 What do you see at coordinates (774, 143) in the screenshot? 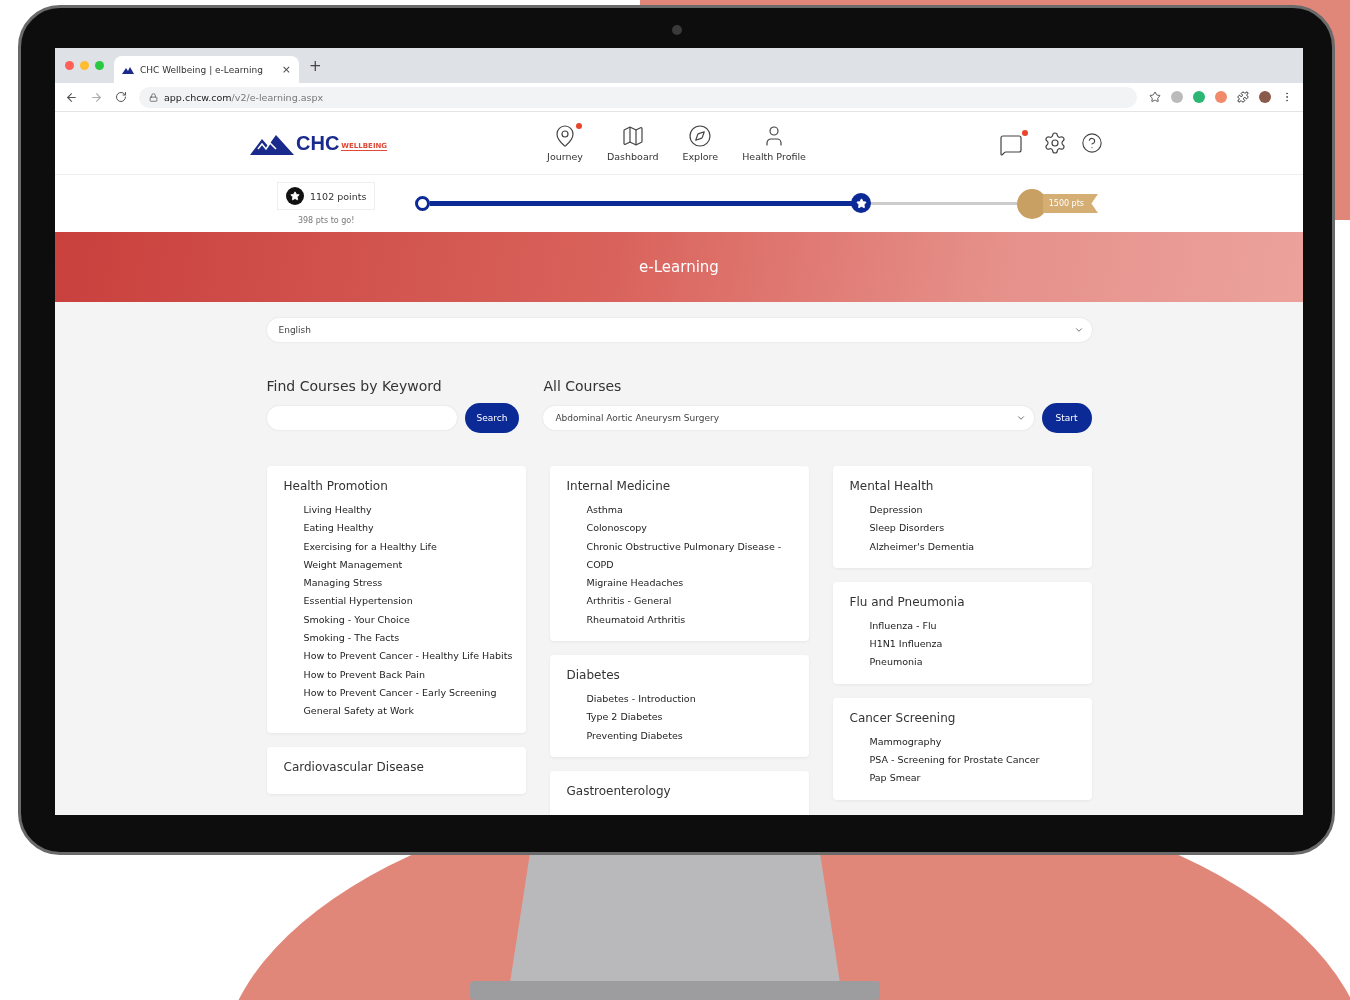
I see `nav-item: Health Profile` at bounding box center [774, 143].